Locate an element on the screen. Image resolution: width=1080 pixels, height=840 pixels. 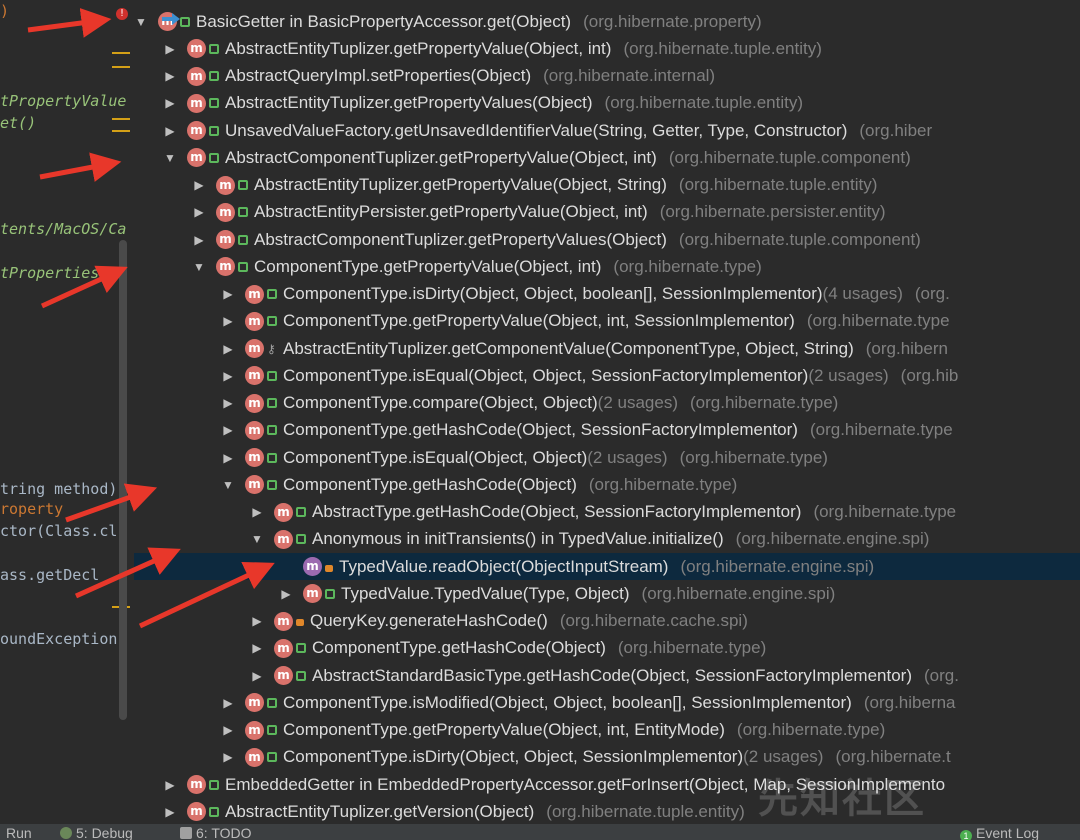
event-log-button: 1 Event Log is located at coordinates (999, 832).